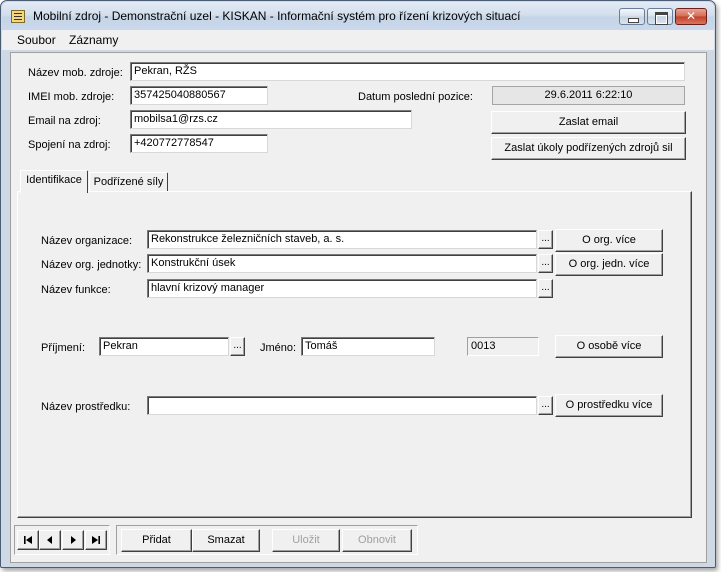  Describe the element at coordinates (54, 181) in the screenshot. I see `tab-identifikace: Identifikace` at that location.